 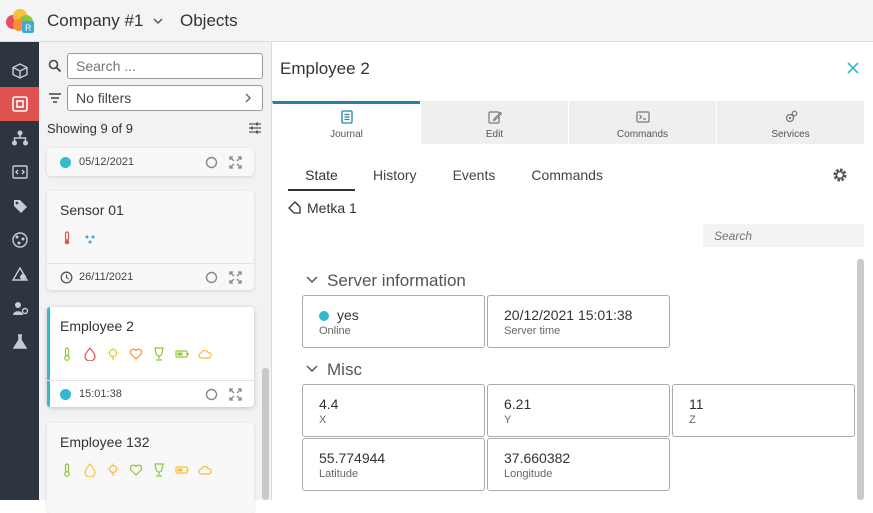 I want to click on field-value: 6.21, so click(x=518, y=404).